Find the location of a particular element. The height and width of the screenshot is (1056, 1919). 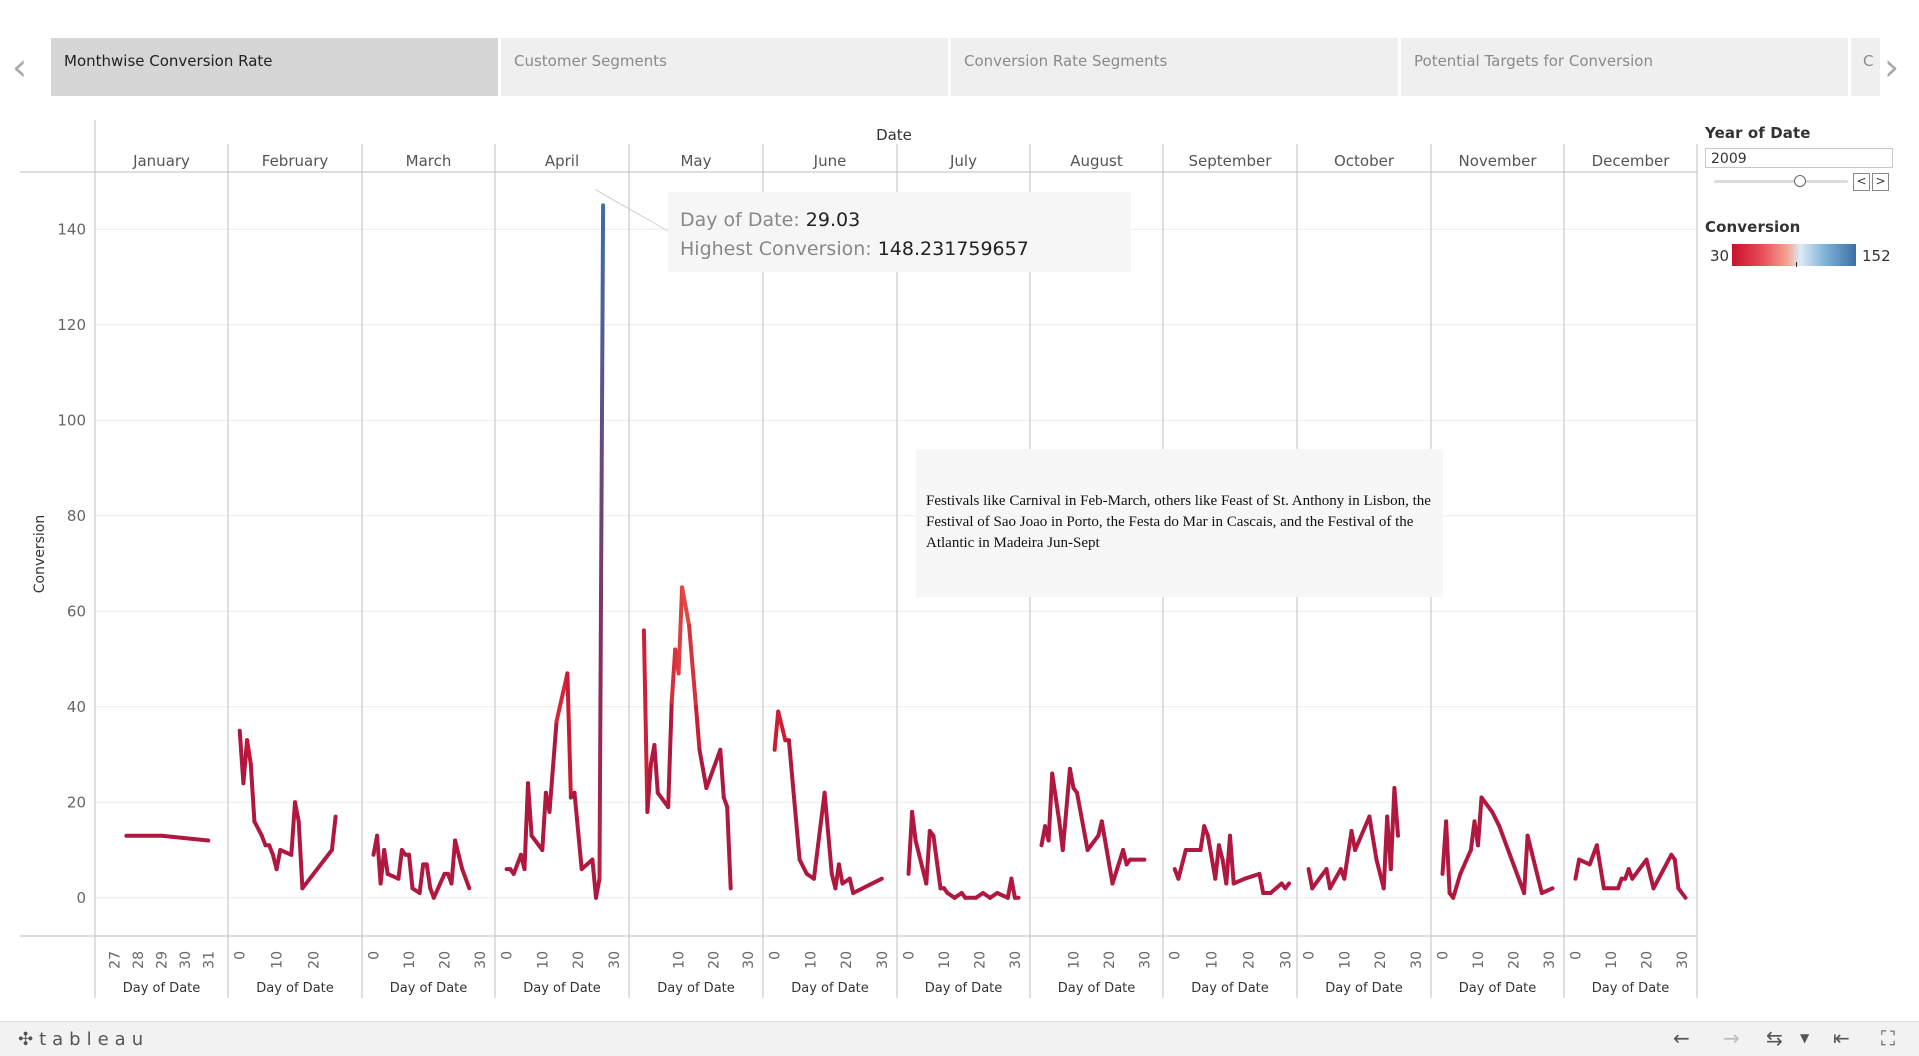

year-next-button: > is located at coordinates (1880, 182).